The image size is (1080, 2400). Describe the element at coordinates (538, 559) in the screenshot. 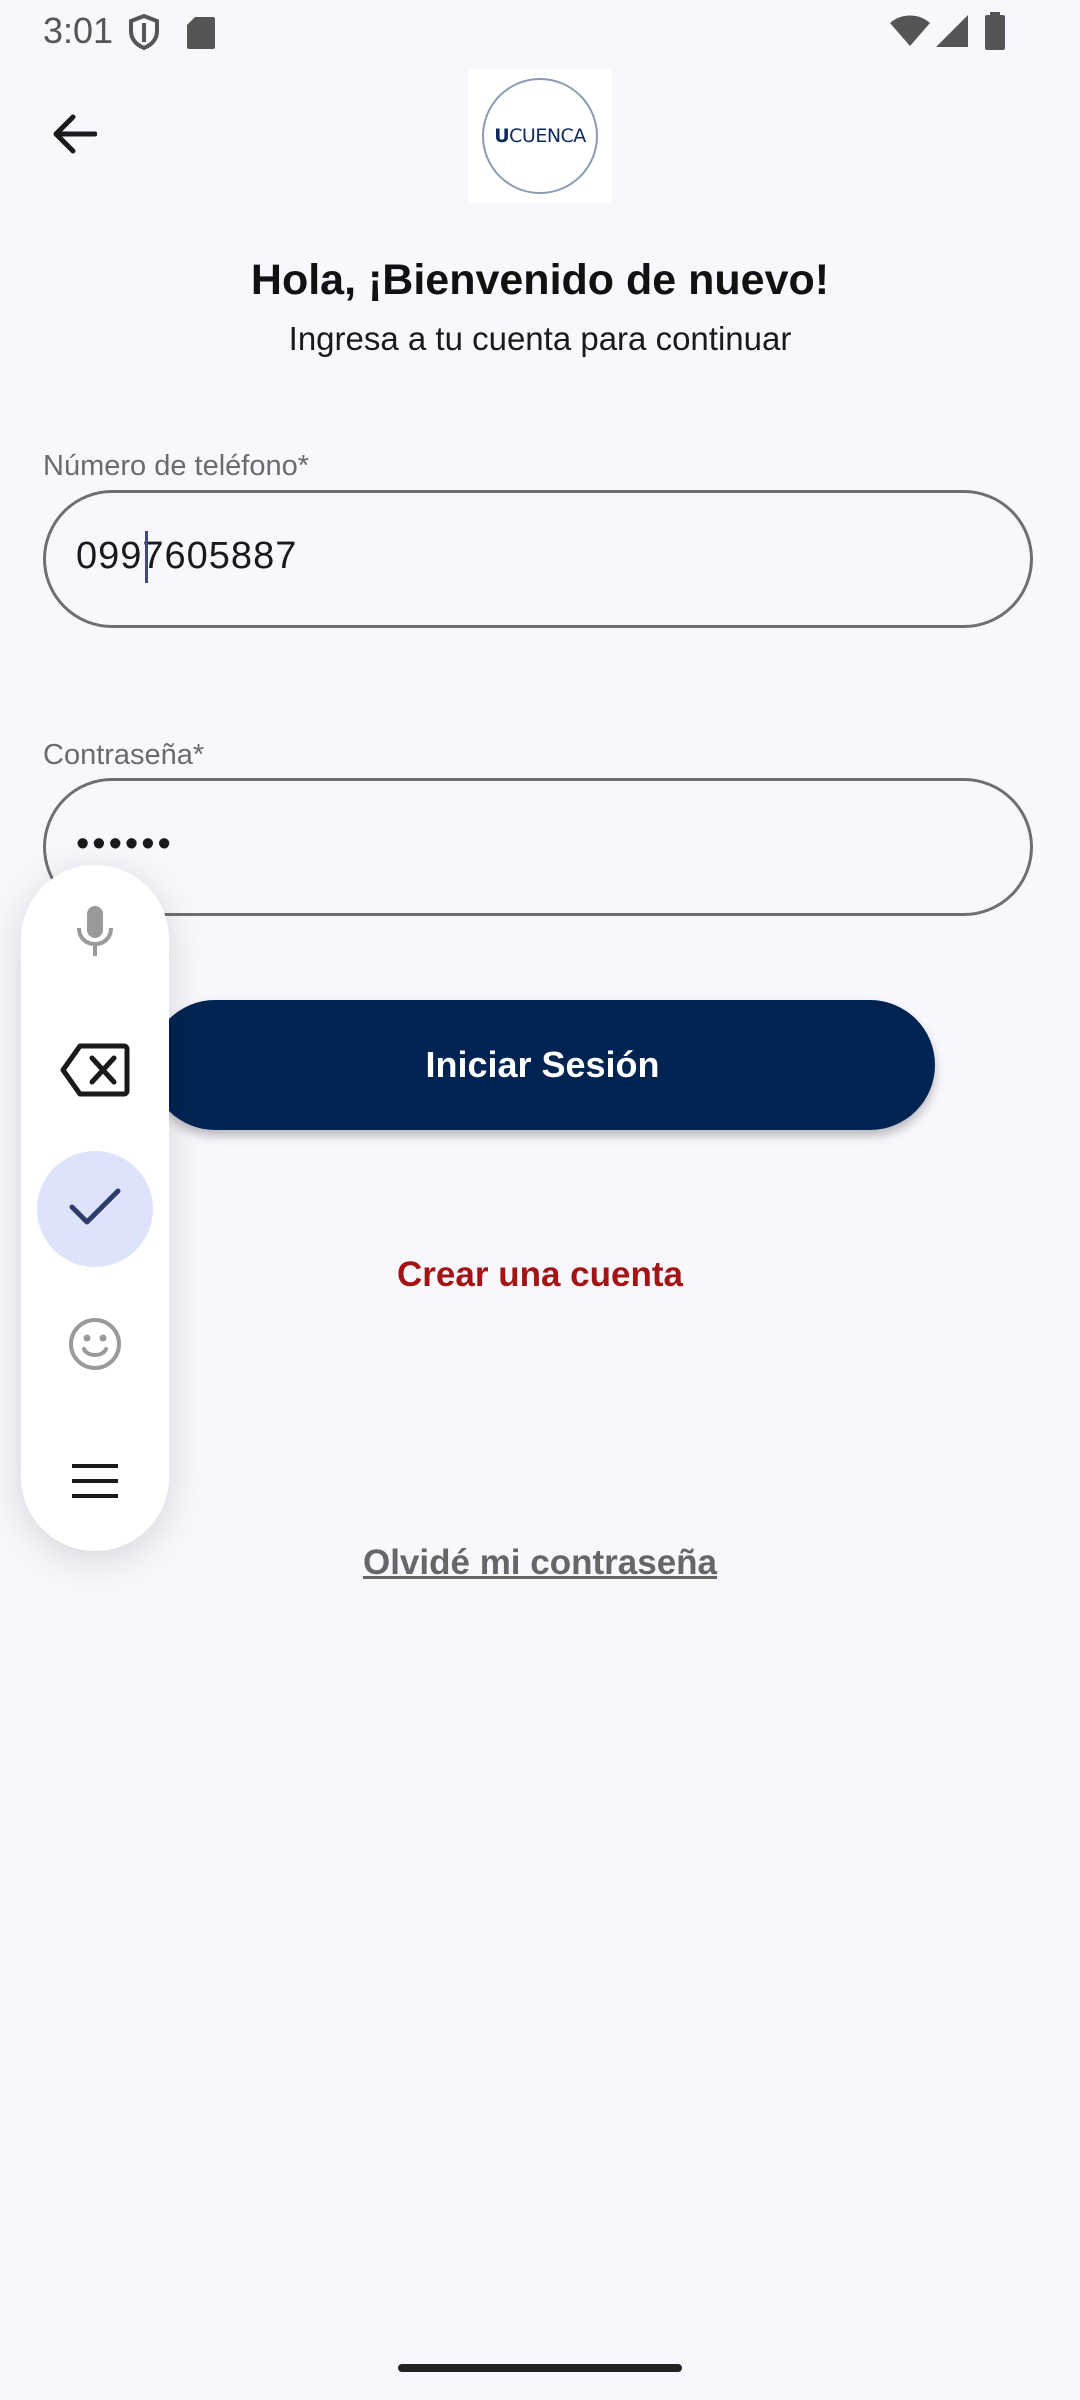

I see `phone-field: 0997605887` at that location.